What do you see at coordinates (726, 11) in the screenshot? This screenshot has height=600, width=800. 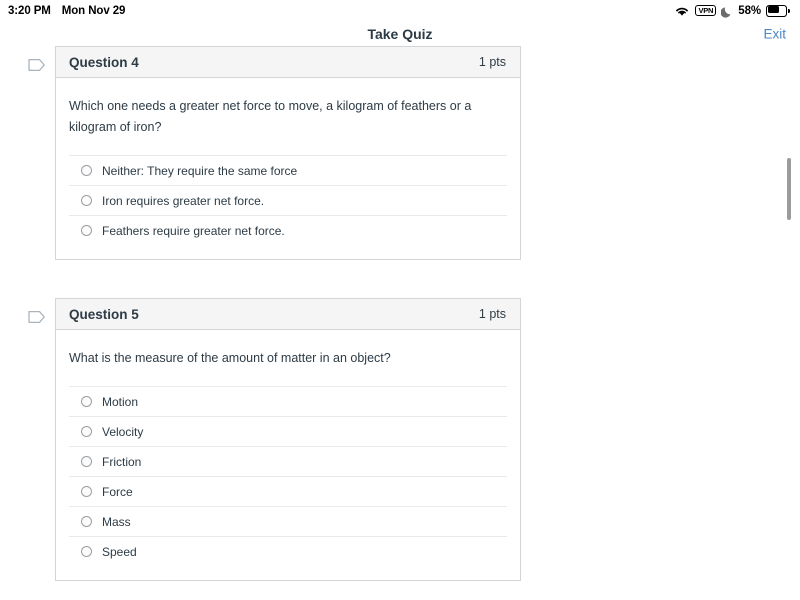 I see `moon-icon` at bounding box center [726, 11].